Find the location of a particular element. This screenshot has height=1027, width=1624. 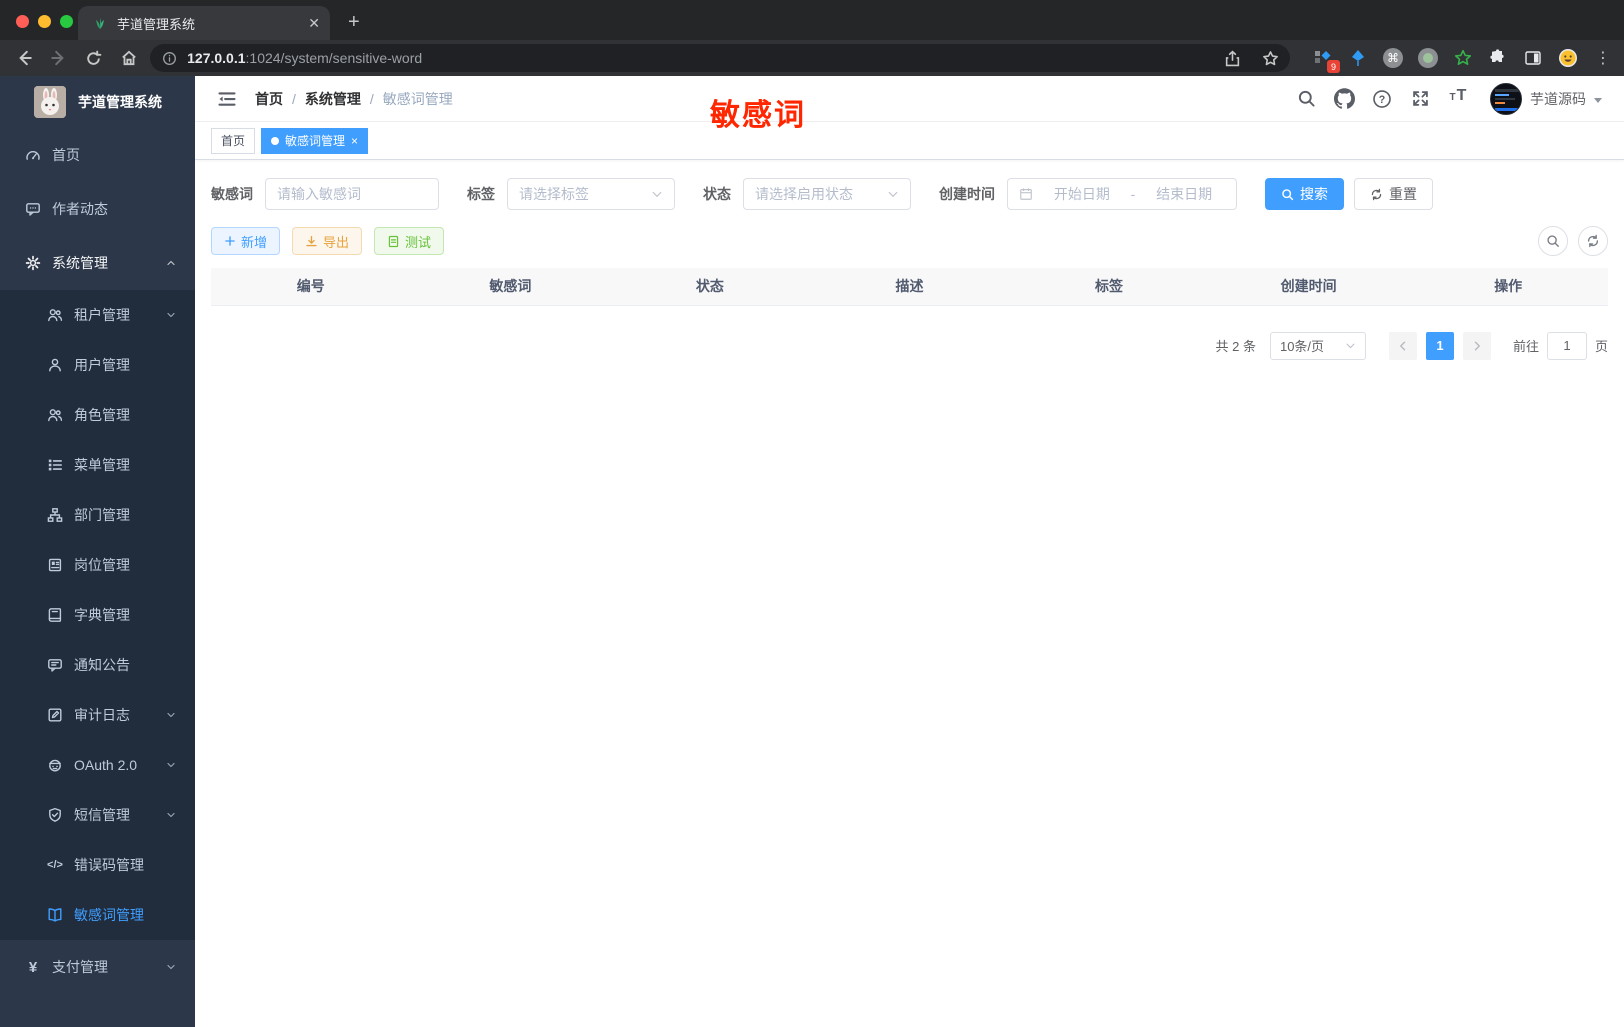

logo-rabbit-avatar is located at coordinates (50, 102).